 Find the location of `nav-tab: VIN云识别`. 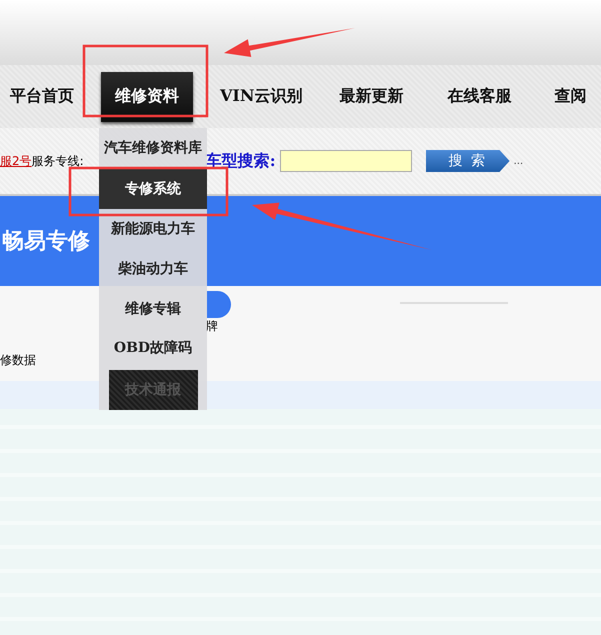

nav-tab: VIN云识别 is located at coordinates (261, 97).